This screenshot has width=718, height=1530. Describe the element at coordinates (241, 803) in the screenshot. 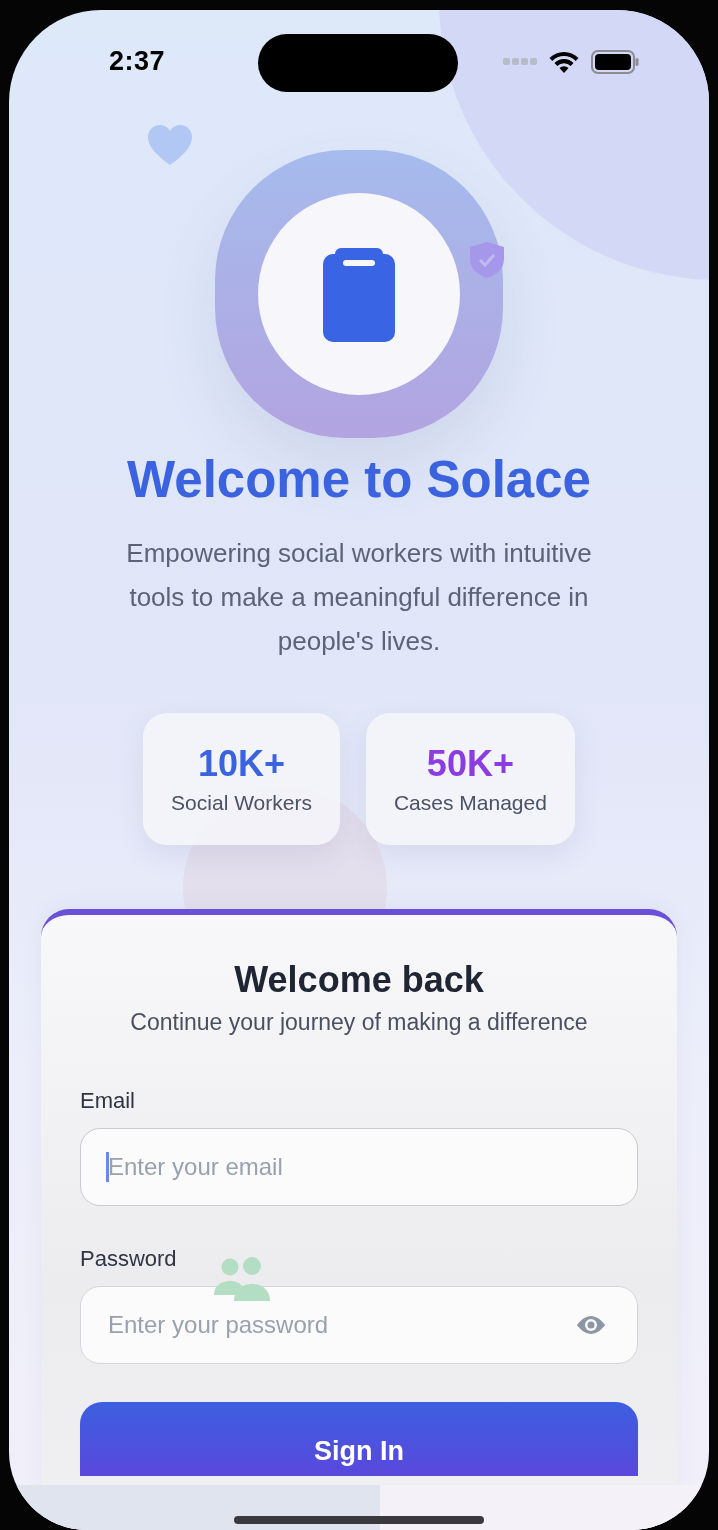

I see `stat-label: Social Workers` at that location.